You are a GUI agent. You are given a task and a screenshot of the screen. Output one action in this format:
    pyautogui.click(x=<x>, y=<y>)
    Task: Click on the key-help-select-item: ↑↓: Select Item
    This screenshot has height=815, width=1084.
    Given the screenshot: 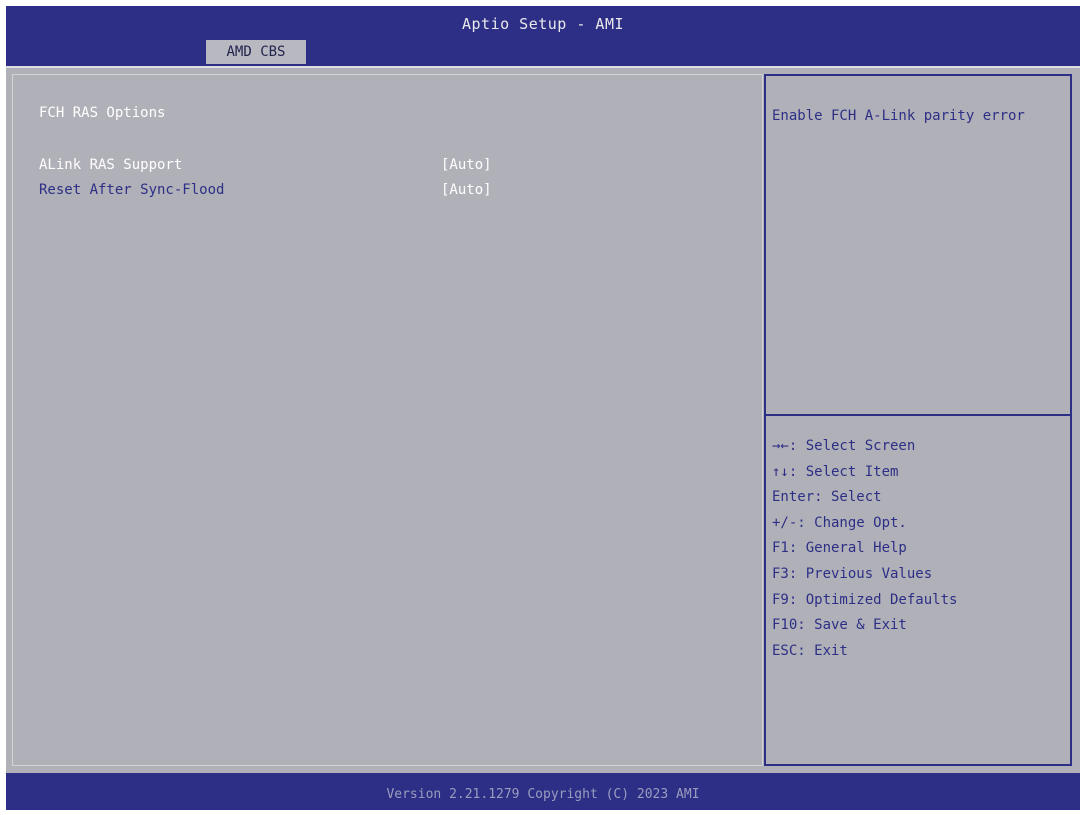 What is the action you would take?
    pyautogui.click(x=835, y=471)
    